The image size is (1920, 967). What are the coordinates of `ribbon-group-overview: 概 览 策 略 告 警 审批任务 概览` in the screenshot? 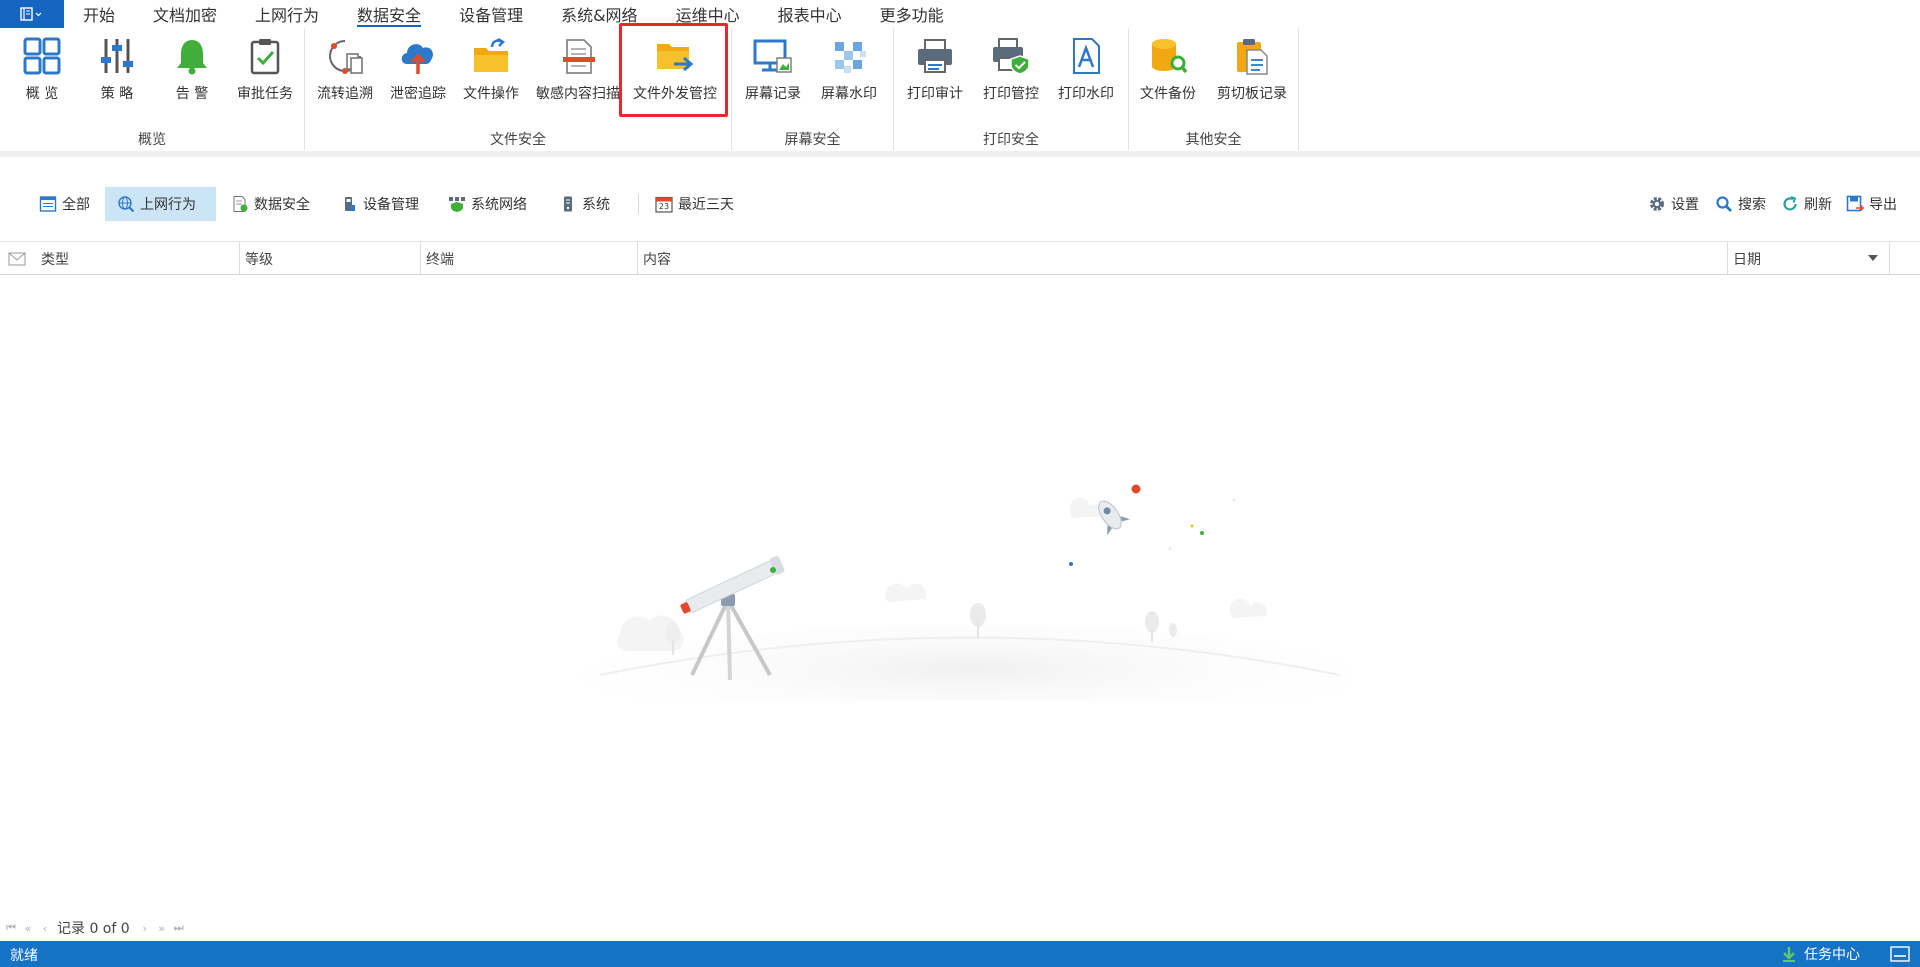 It's located at (152, 89).